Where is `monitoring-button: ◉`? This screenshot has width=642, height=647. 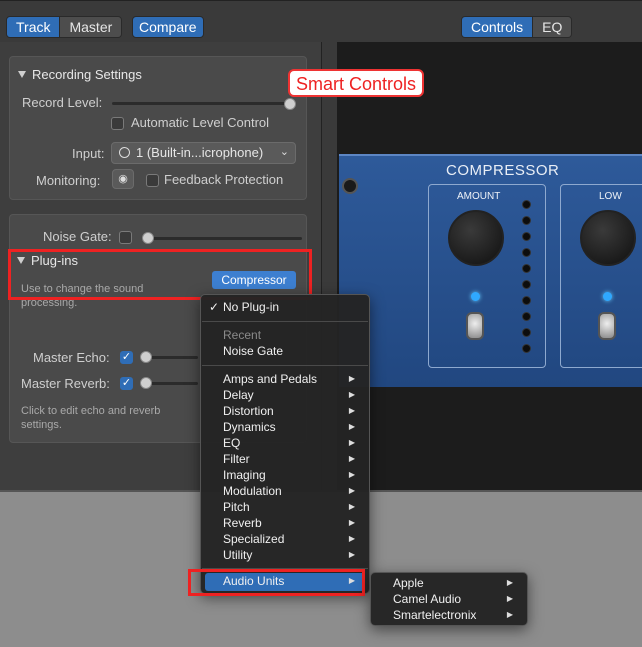
monitoring-button: ◉ is located at coordinates (123, 179).